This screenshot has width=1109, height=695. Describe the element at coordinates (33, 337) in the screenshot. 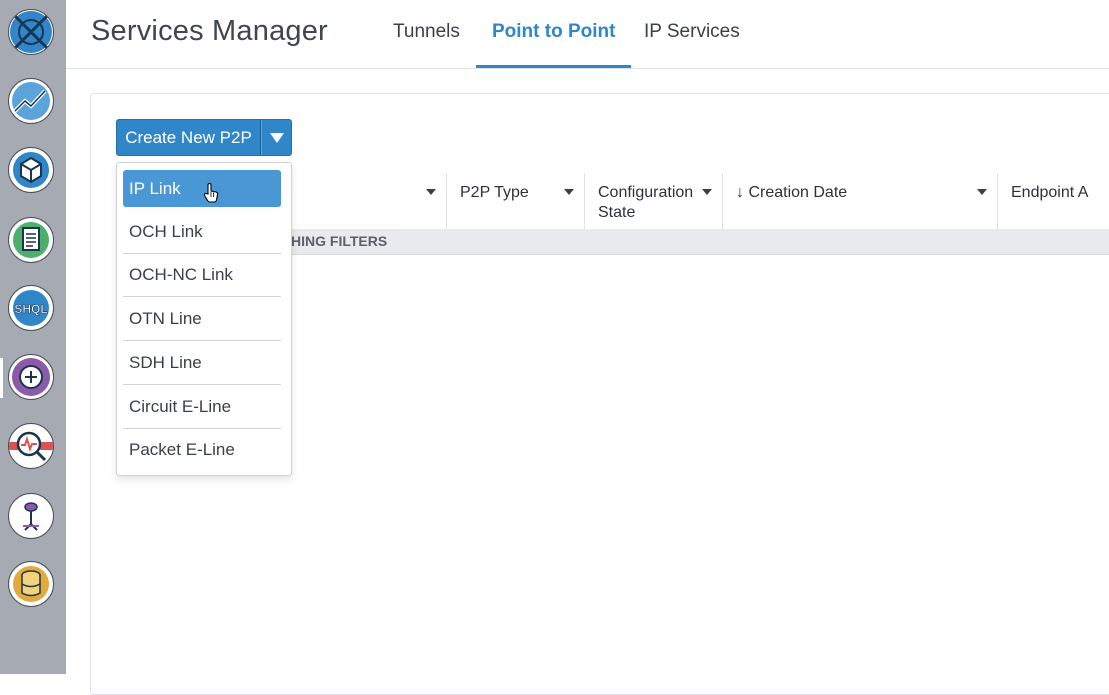

I see `nav-rail: SHQL` at that location.